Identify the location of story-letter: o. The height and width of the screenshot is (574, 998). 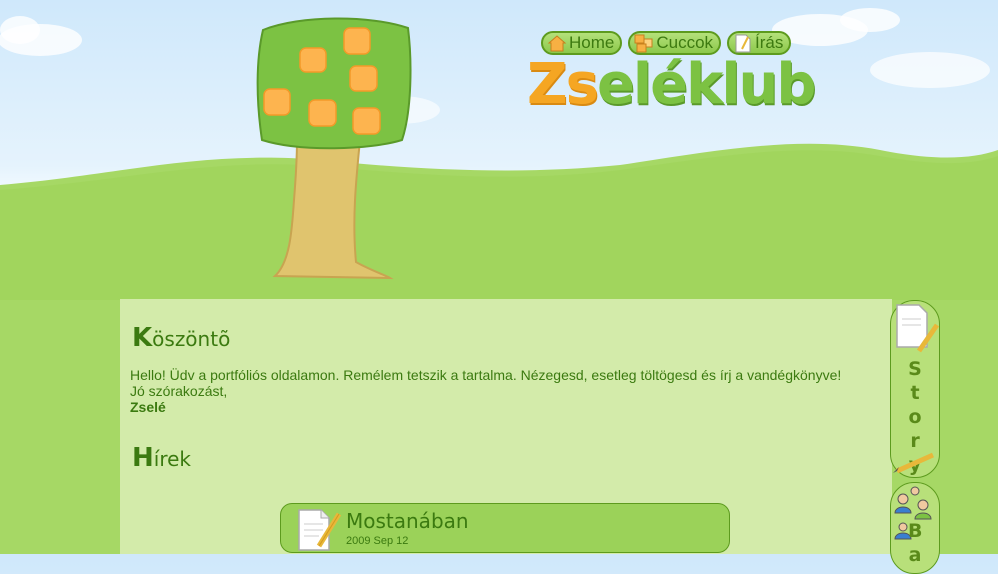
(915, 417).